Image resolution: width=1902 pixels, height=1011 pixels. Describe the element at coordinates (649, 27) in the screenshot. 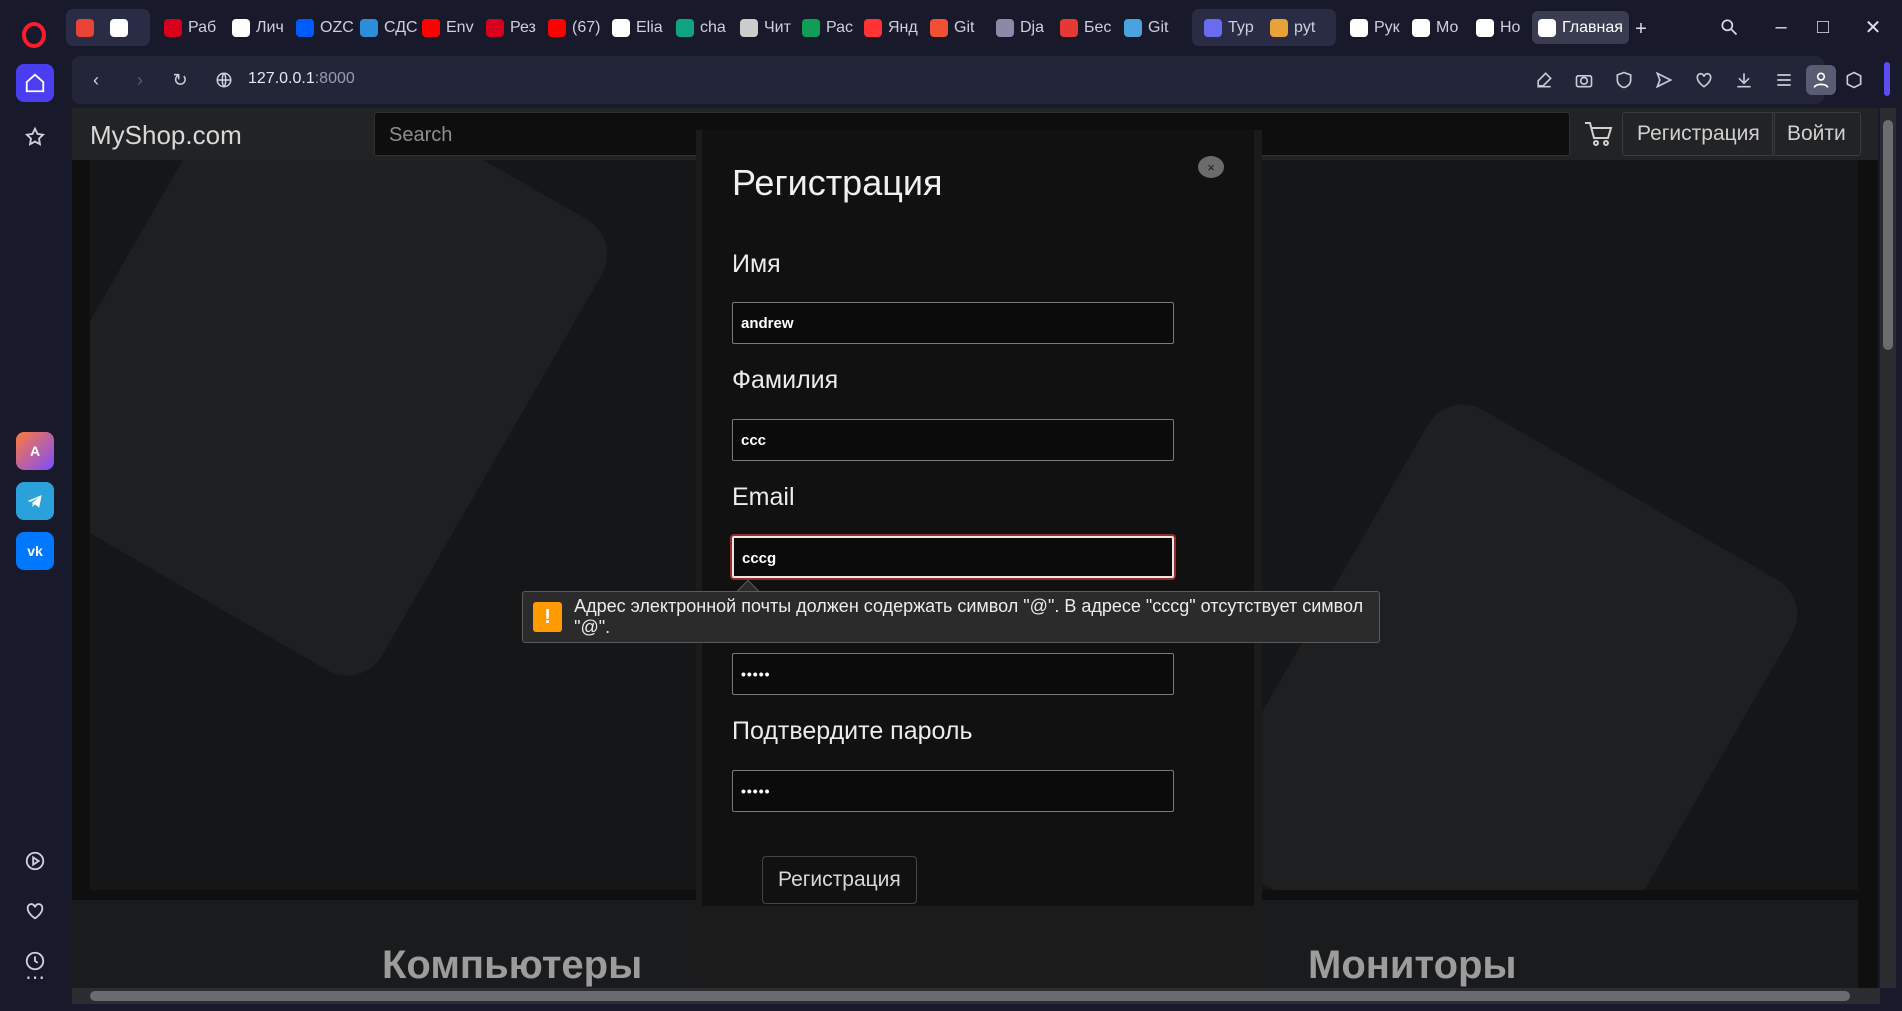

I see `tab-label: Elia` at that location.